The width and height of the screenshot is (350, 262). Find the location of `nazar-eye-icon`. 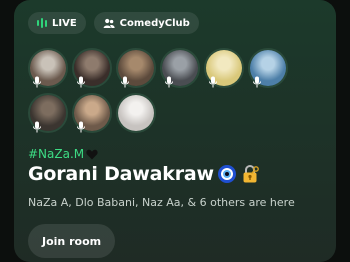

nazar-eye-icon is located at coordinates (226, 174).